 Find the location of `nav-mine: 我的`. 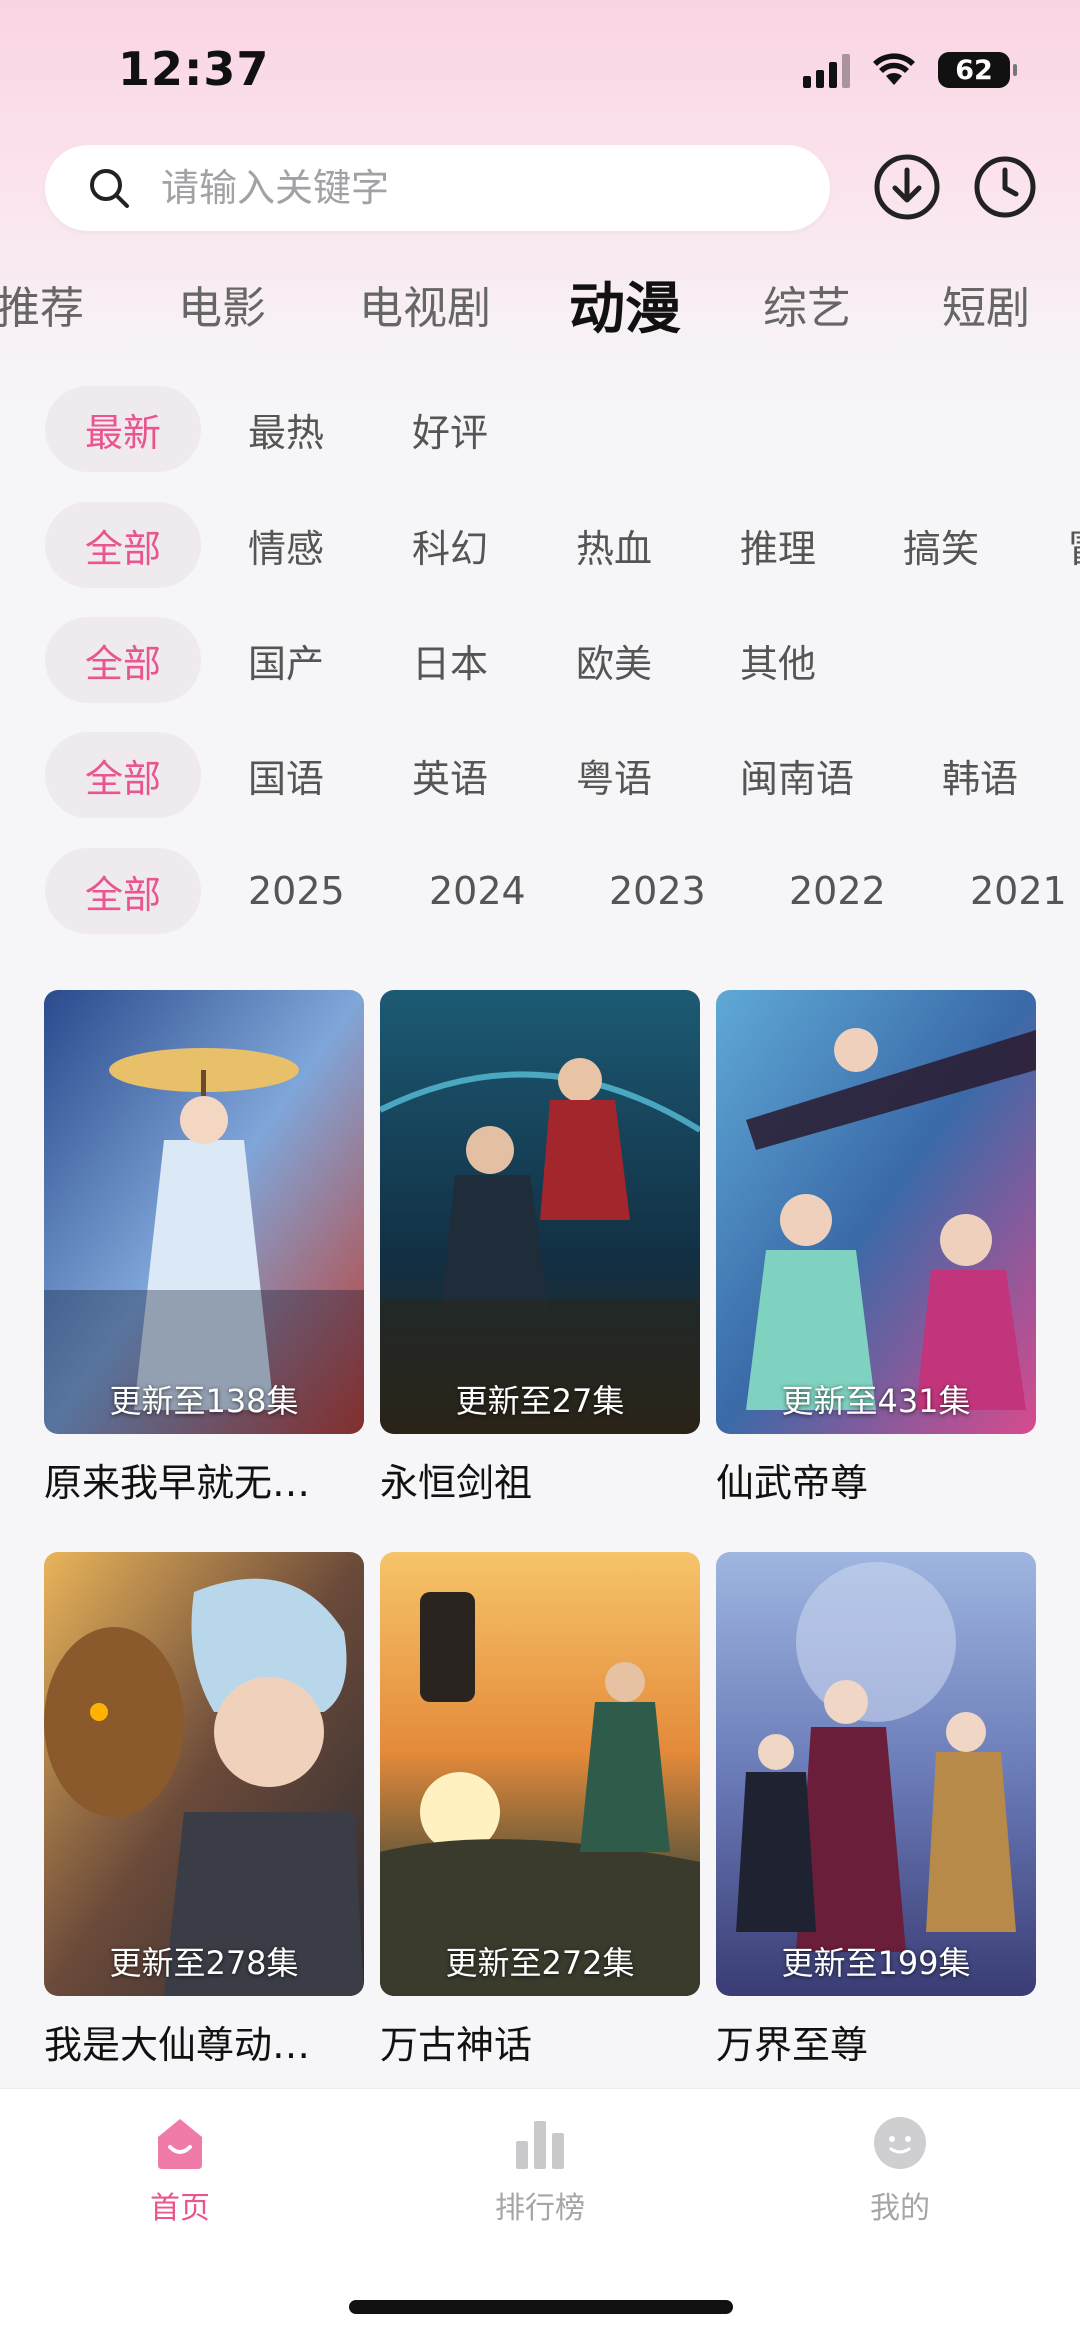

nav-mine: 我的 is located at coordinates (900, 2171).